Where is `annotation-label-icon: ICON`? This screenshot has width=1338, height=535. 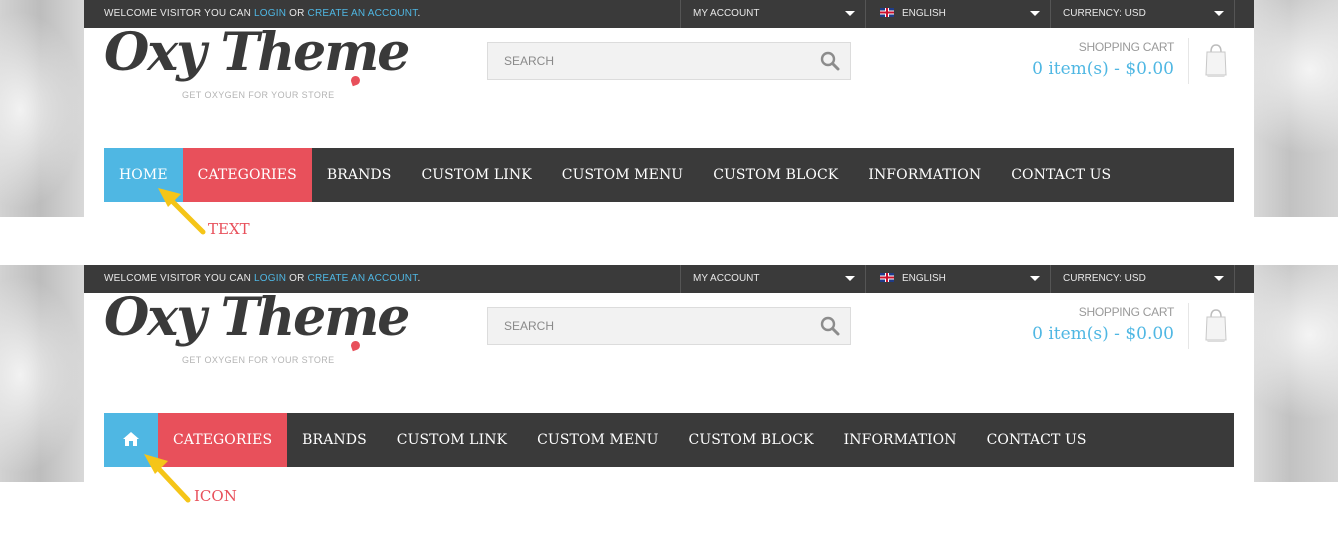 annotation-label-icon: ICON is located at coordinates (215, 496).